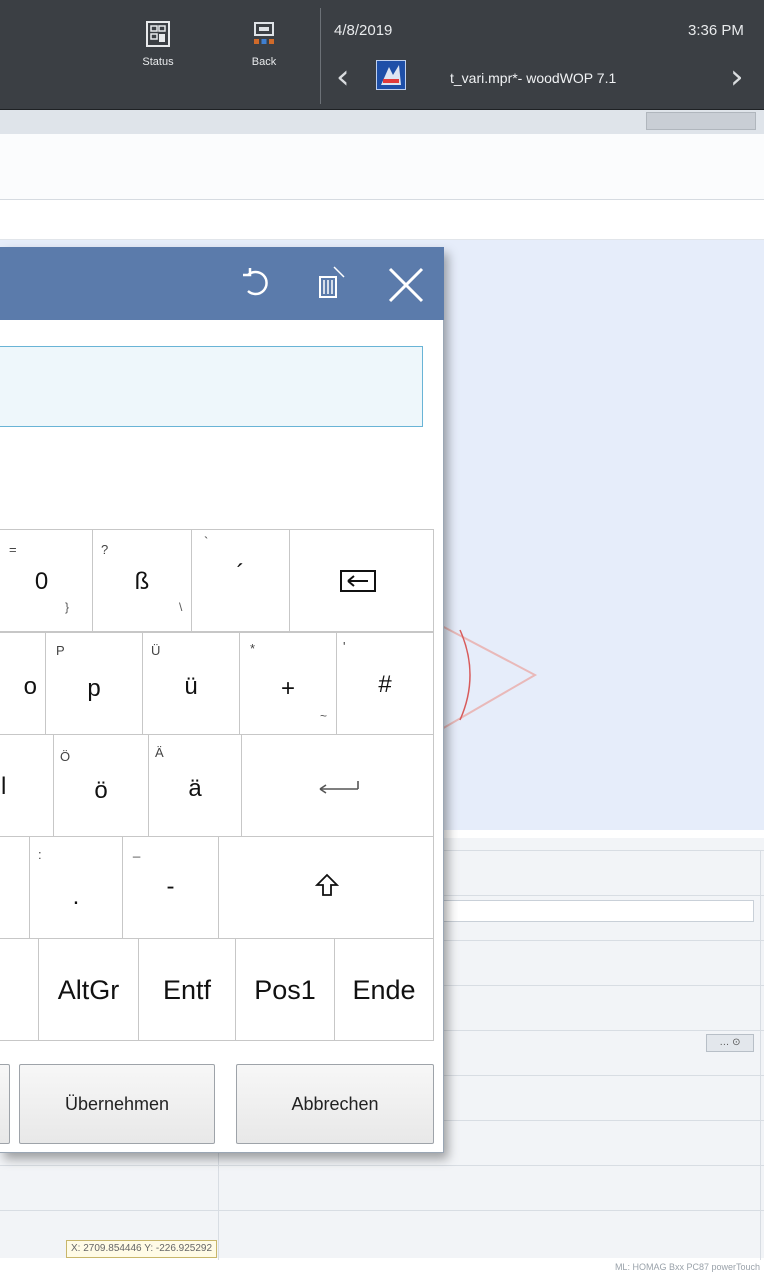  Describe the element at coordinates (206, 541) in the screenshot. I see `key-shift-label: `` at that location.